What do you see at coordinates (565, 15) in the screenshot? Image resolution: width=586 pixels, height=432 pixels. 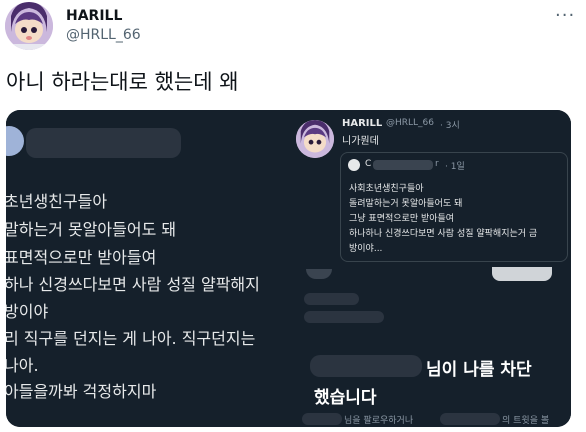 I see `more-options-icon: ···` at bounding box center [565, 15].